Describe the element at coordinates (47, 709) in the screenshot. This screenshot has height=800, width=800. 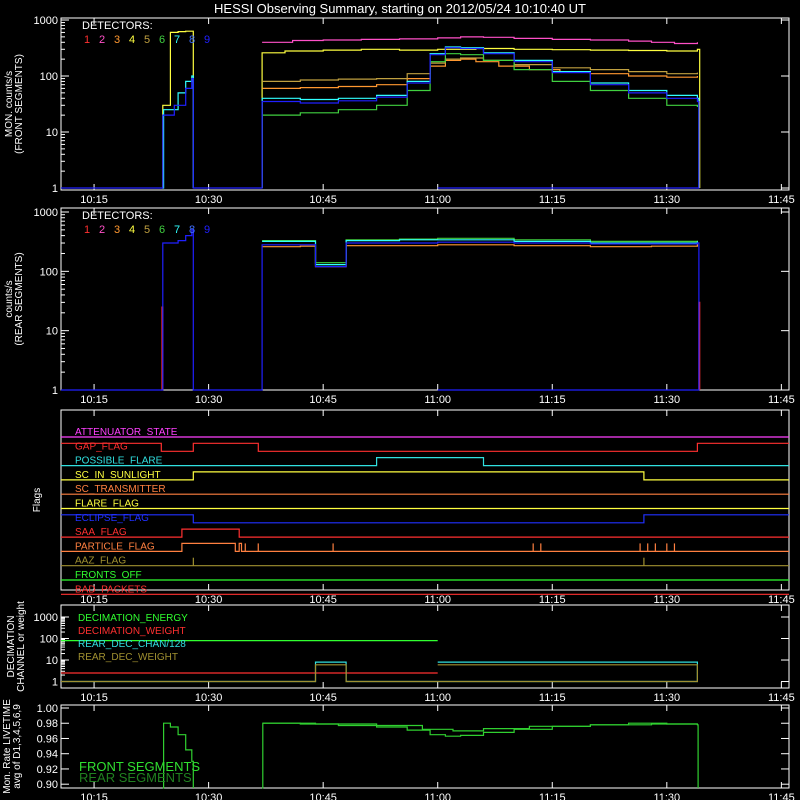
I see `y-tick-label: 1.00` at that location.